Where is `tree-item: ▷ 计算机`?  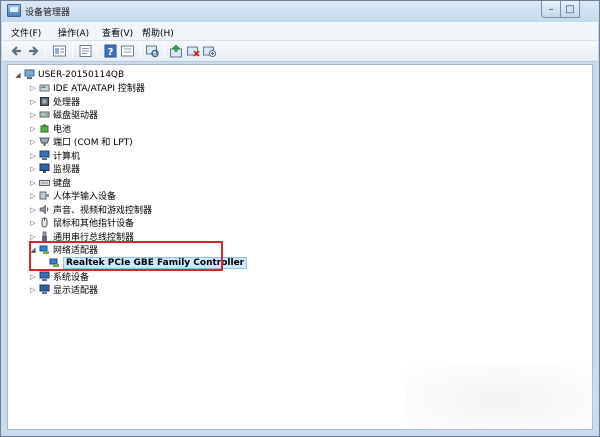
tree-item: ▷ 计算机 is located at coordinates (54, 155).